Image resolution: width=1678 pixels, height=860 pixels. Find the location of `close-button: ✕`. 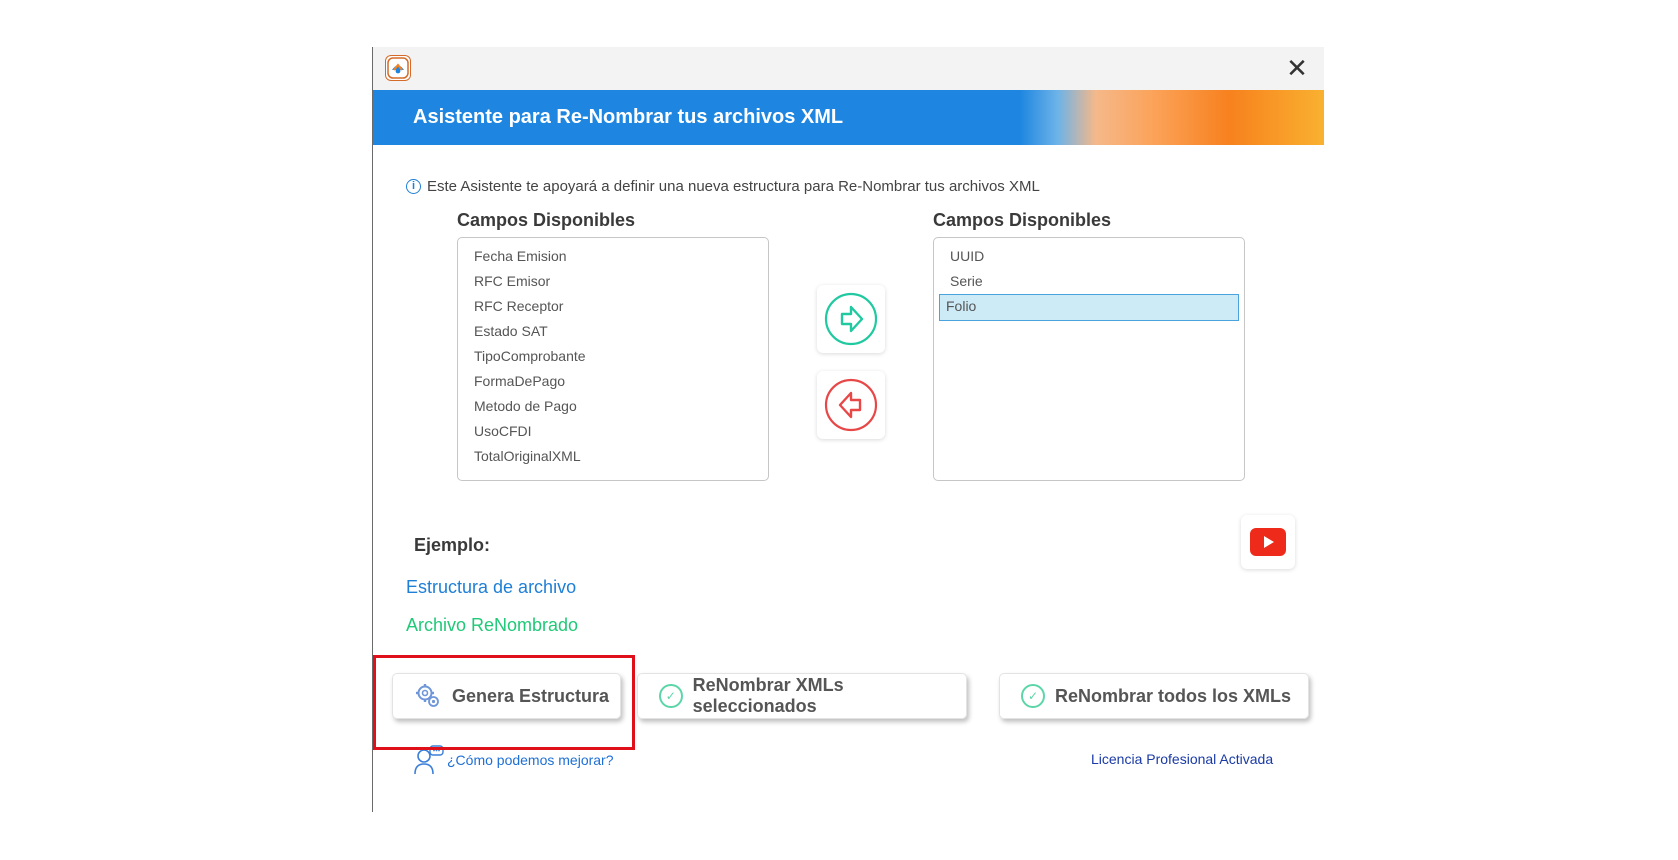

close-button: ✕ is located at coordinates (1297, 68).